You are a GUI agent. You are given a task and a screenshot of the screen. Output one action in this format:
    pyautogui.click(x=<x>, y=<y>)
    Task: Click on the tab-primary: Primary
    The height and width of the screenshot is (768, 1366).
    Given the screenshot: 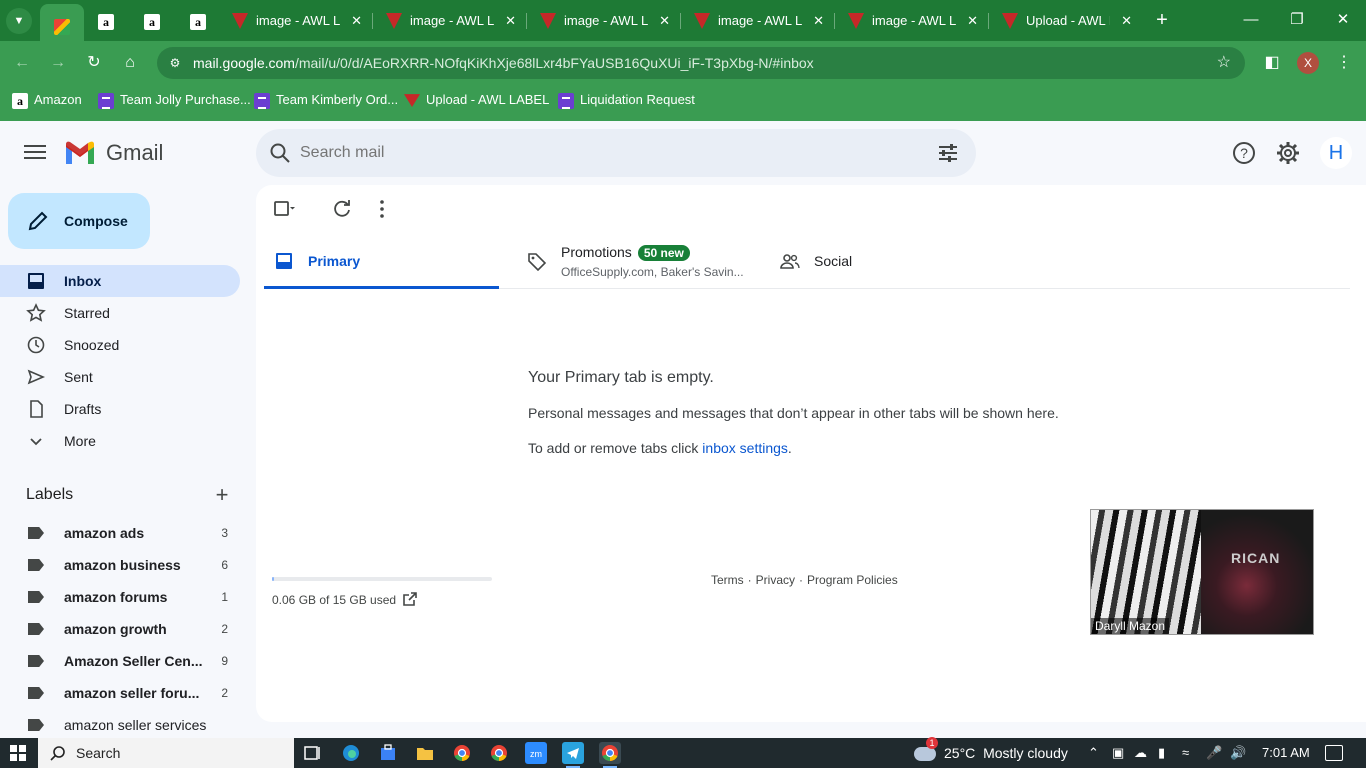 What is the action you would take?
    pyautogui.click(x=381, y=261)
    